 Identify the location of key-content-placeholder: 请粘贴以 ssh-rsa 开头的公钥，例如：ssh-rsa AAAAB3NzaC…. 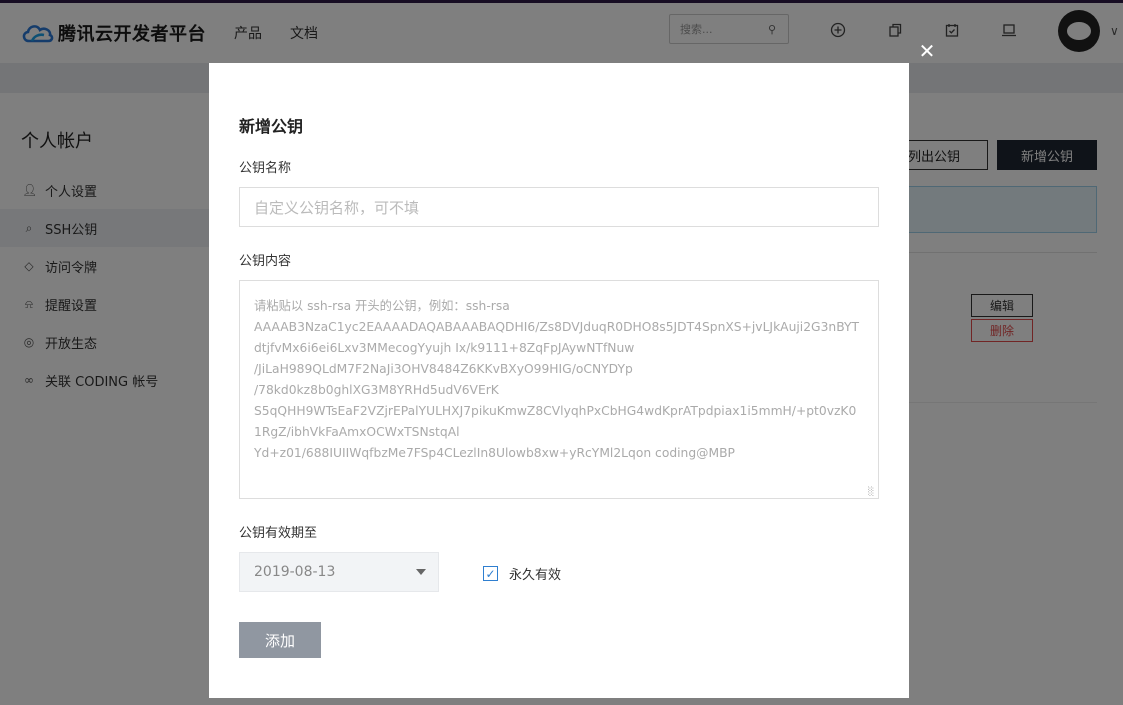
(556, 379).